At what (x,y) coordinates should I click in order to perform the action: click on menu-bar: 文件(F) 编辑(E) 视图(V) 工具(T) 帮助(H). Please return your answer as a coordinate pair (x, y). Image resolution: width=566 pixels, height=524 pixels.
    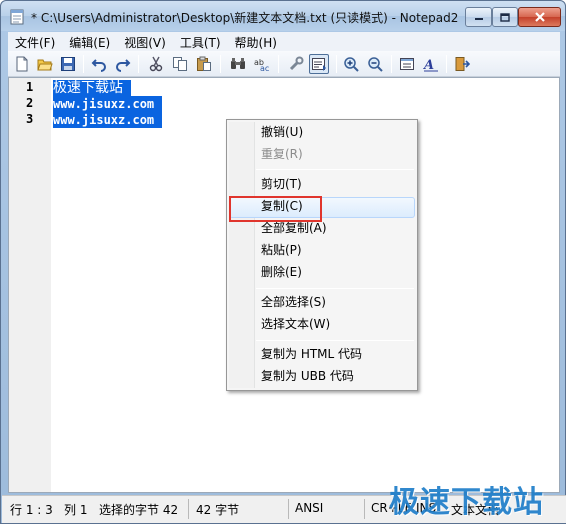
    Looking at the image, I should click on (284, 41).